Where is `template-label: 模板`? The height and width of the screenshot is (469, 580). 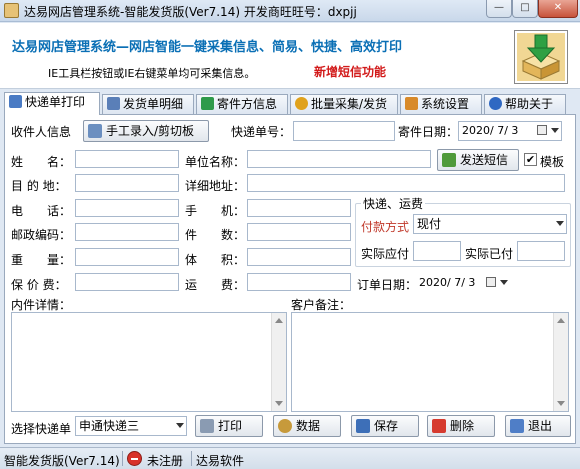
template-label: 模板 is located at coordinates (552, 162).